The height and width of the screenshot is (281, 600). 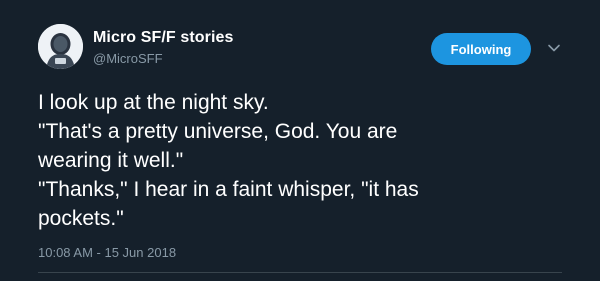 What do you see at coordinates (111, 160) in the screenshot?
I see `tweet-line: wearing it well."` at bounding box center [111, 160].